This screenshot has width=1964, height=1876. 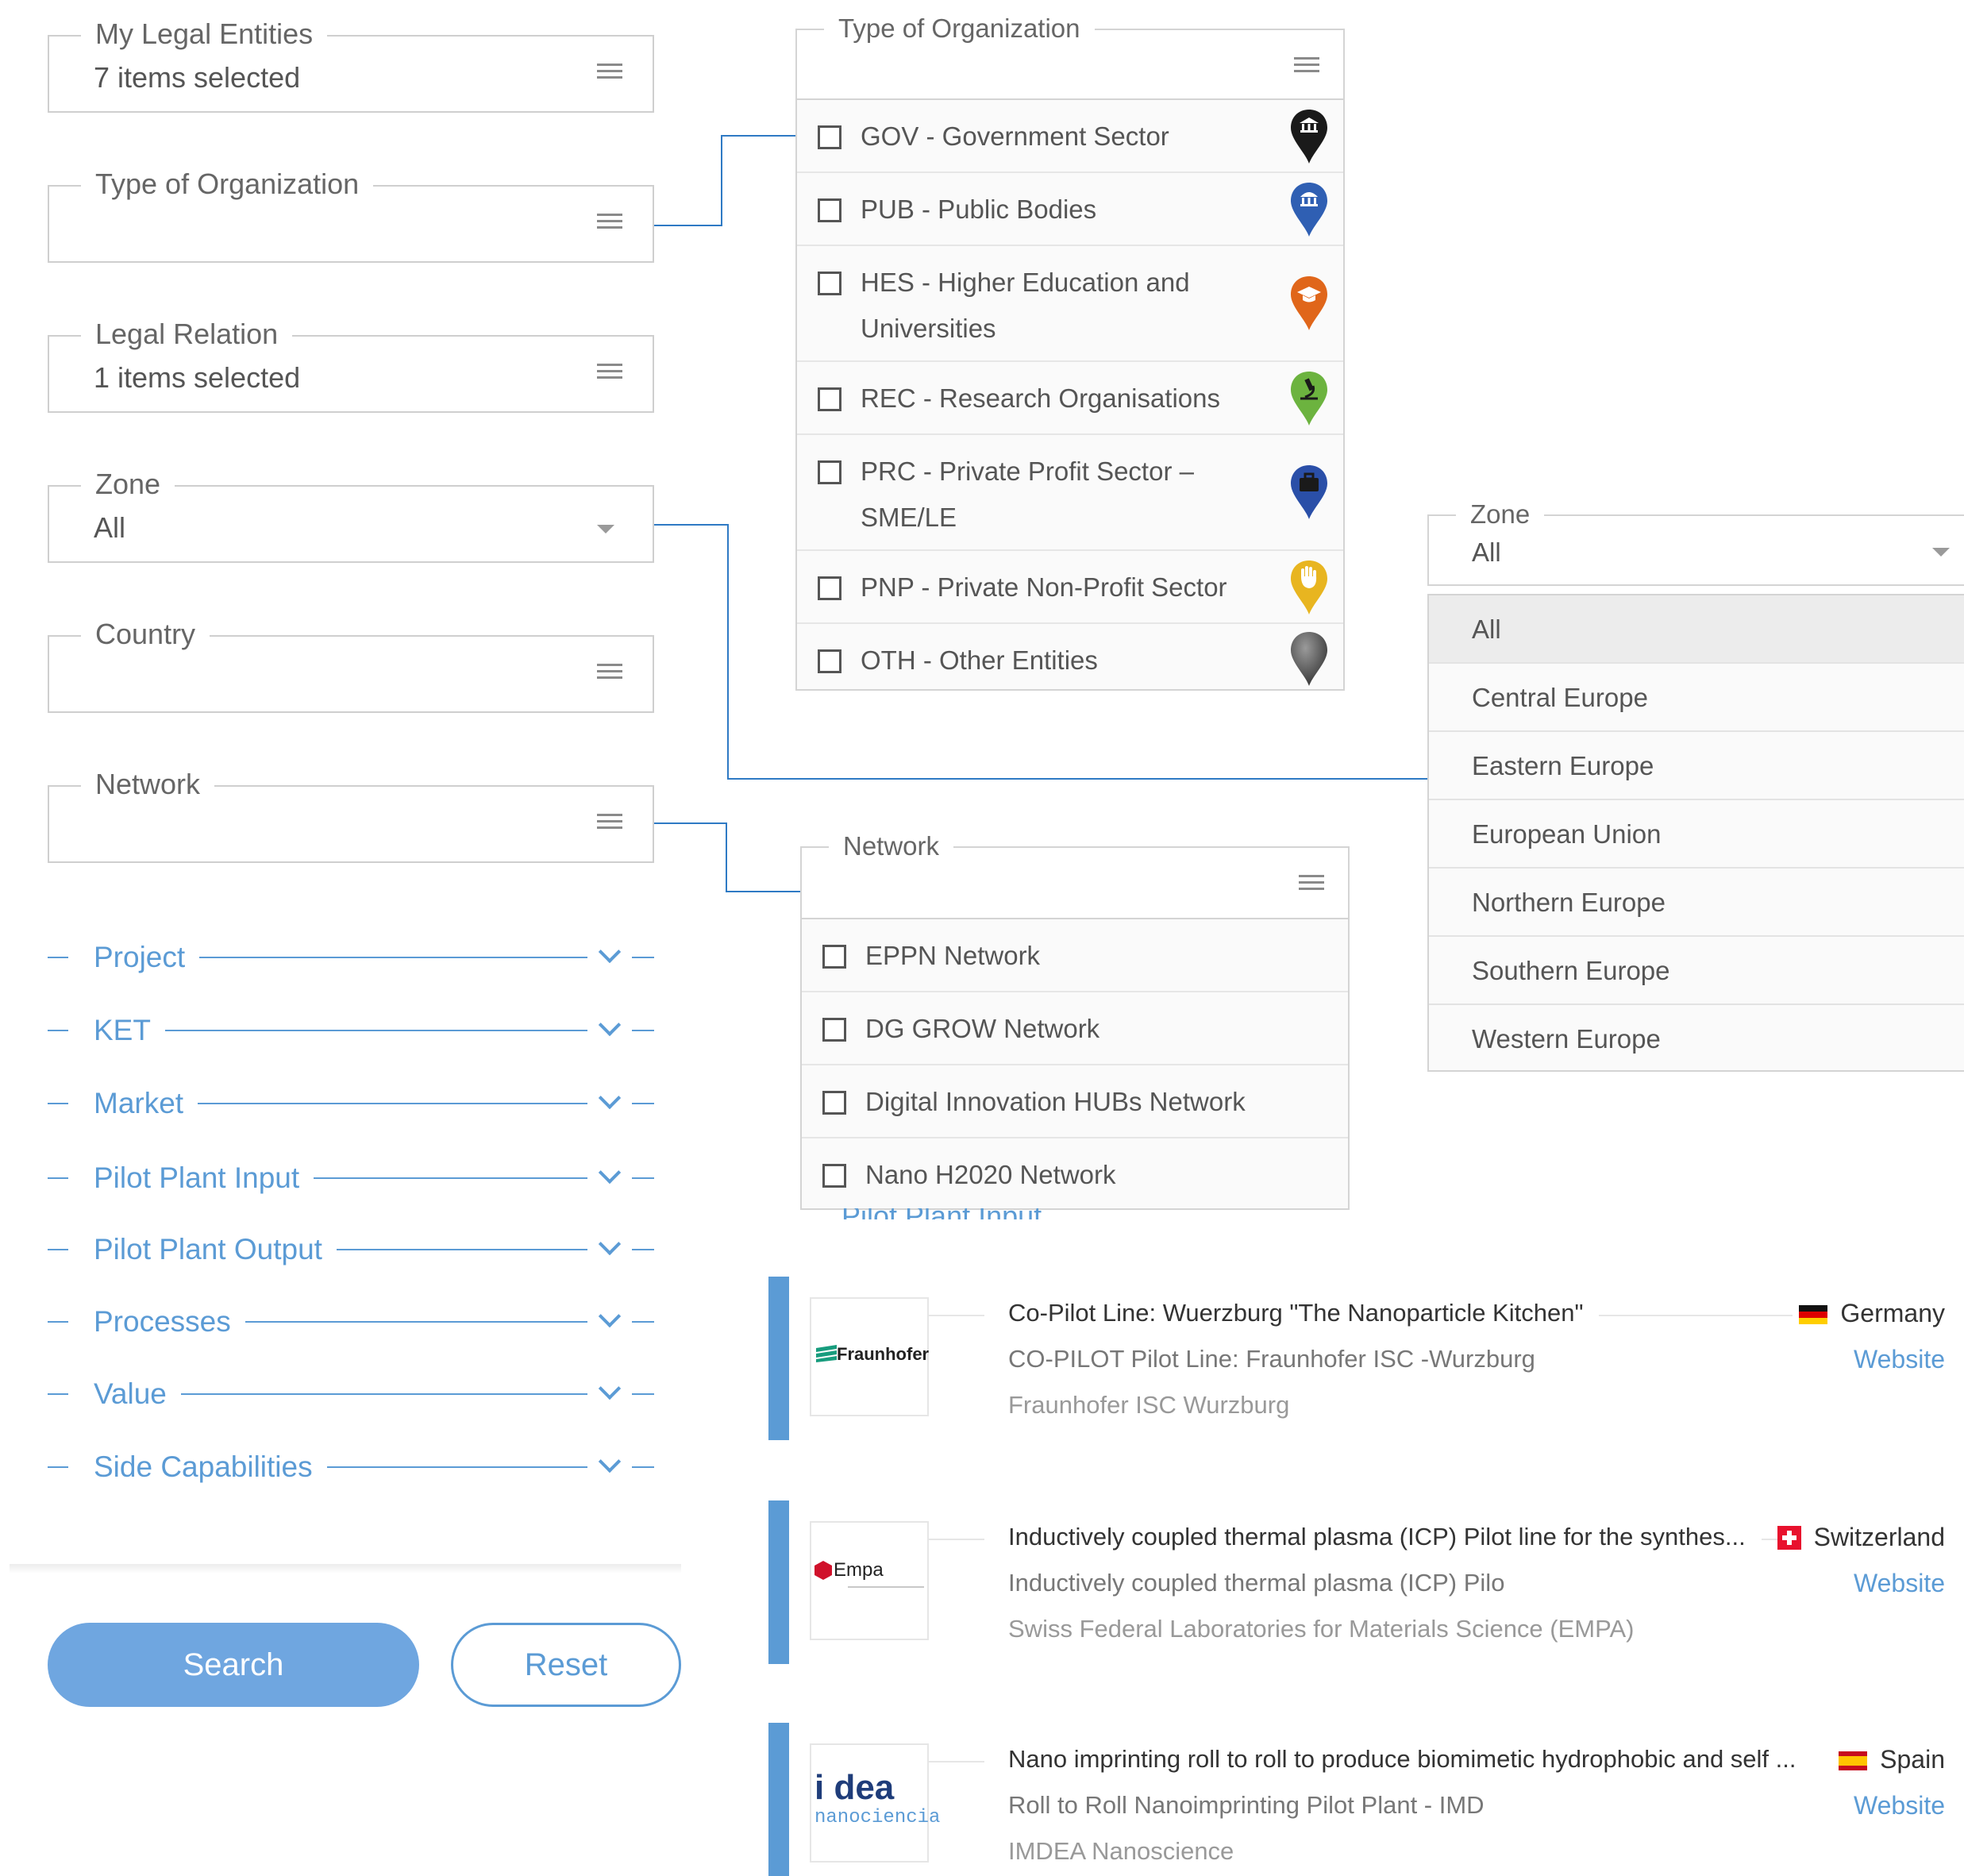 I want to click on type-of-organization-field: Type of Organization, so click(x=351, y=215).